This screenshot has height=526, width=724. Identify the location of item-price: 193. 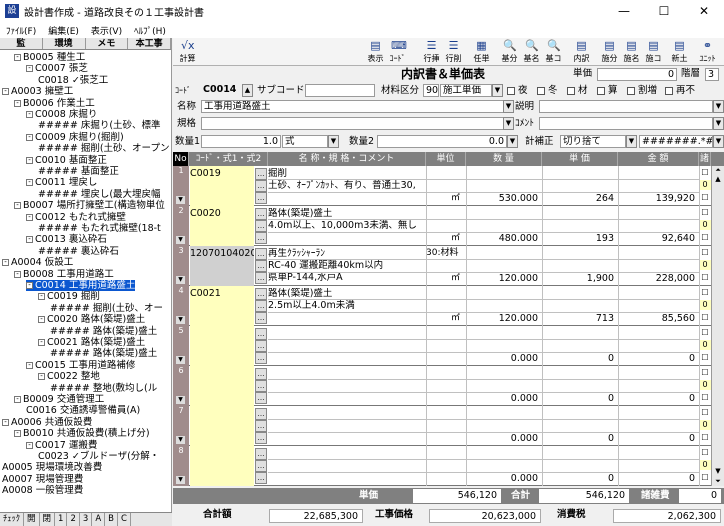
(578, 238).